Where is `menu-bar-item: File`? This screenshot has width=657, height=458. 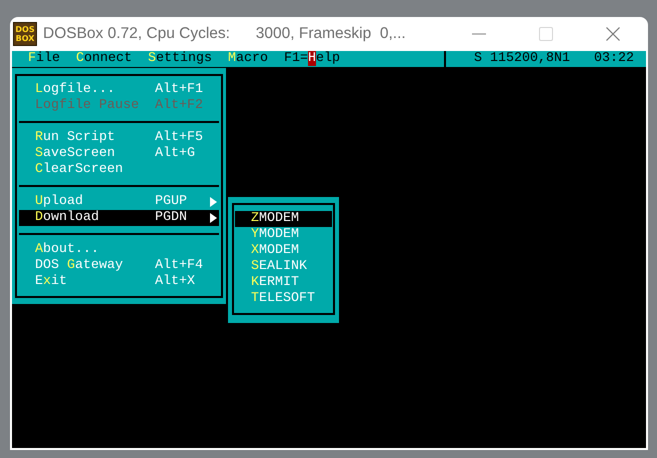 menu-bar-item: File is located at coordinates (44, 59).